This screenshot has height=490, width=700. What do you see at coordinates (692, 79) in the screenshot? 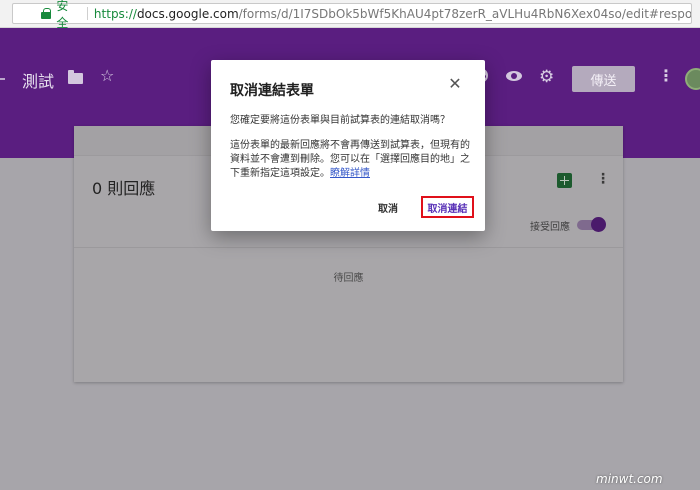
I see `avatar` at bounding box center [692, 79].